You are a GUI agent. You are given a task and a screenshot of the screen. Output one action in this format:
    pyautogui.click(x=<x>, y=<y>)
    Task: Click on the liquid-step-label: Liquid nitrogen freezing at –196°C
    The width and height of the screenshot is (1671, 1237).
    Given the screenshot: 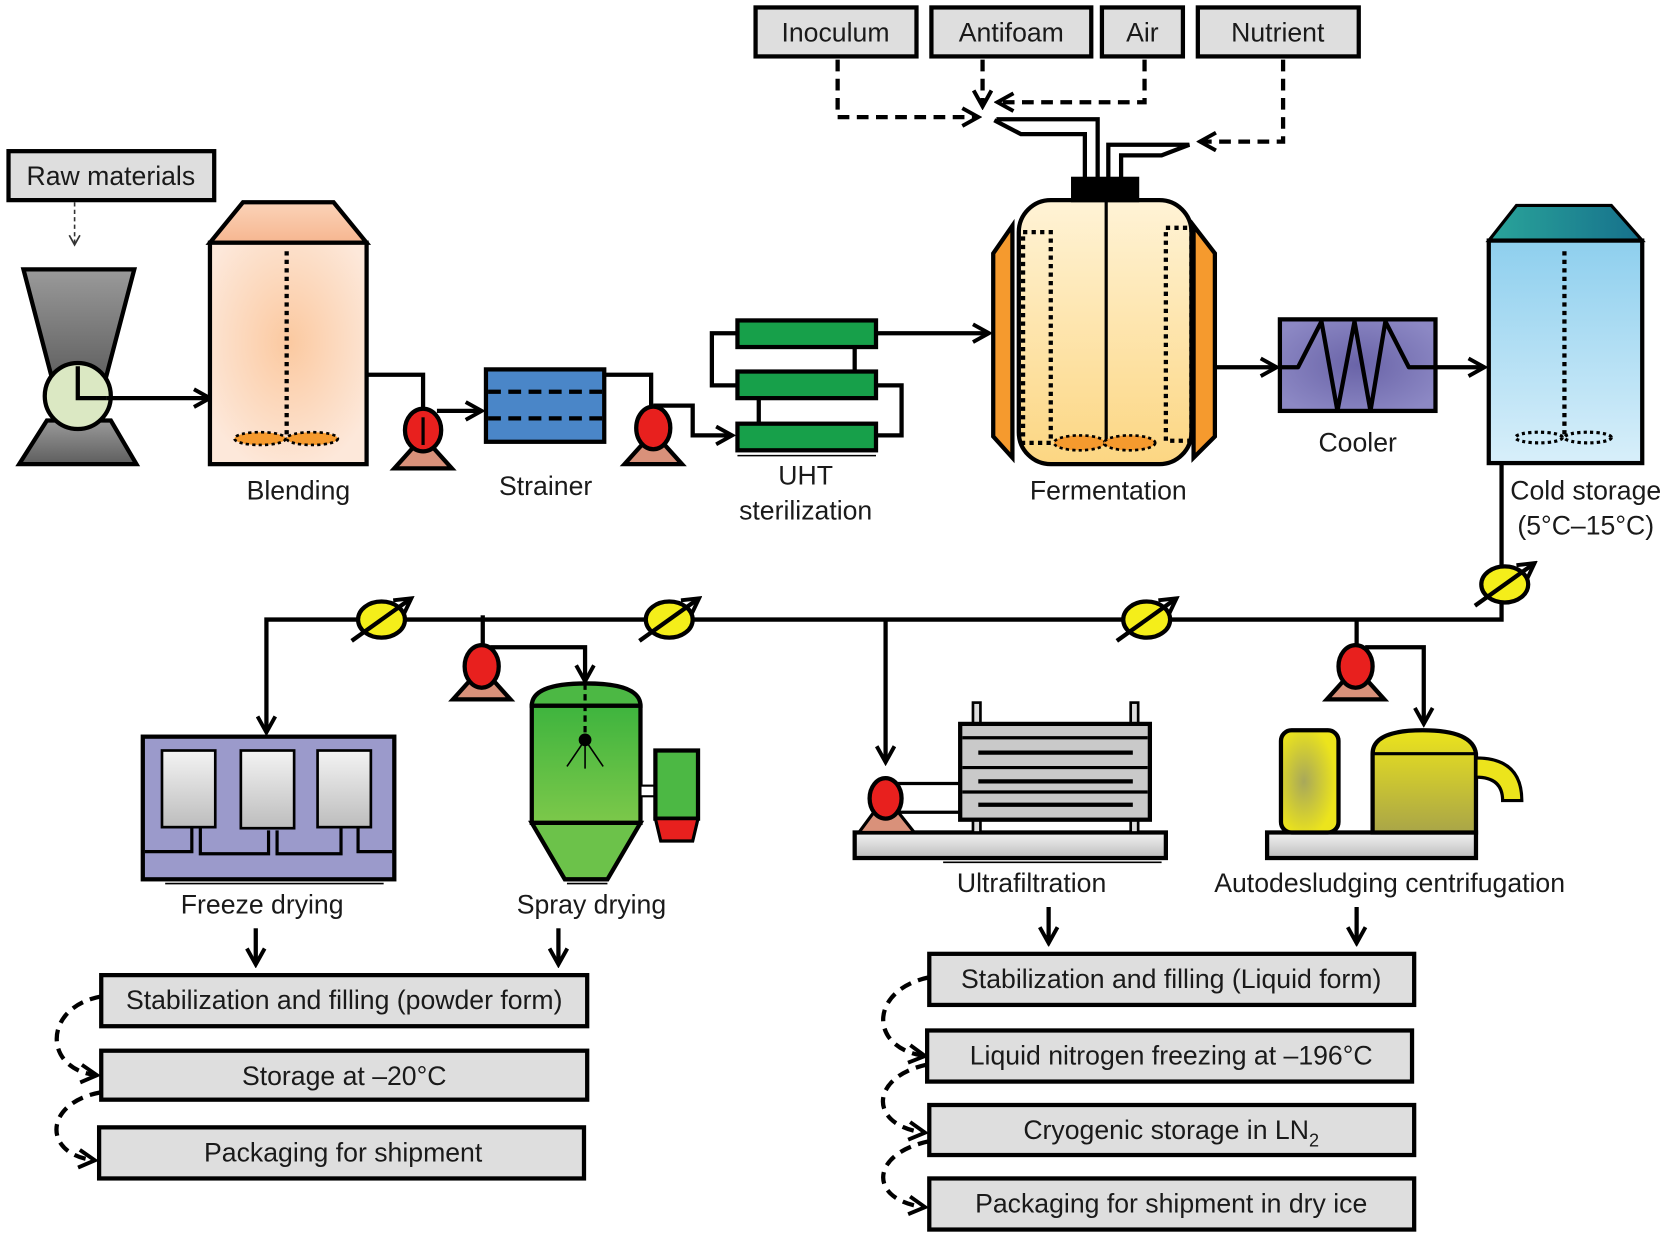 What is the action you would take?
    pyautogui.click(x=1171, y=1056)
    